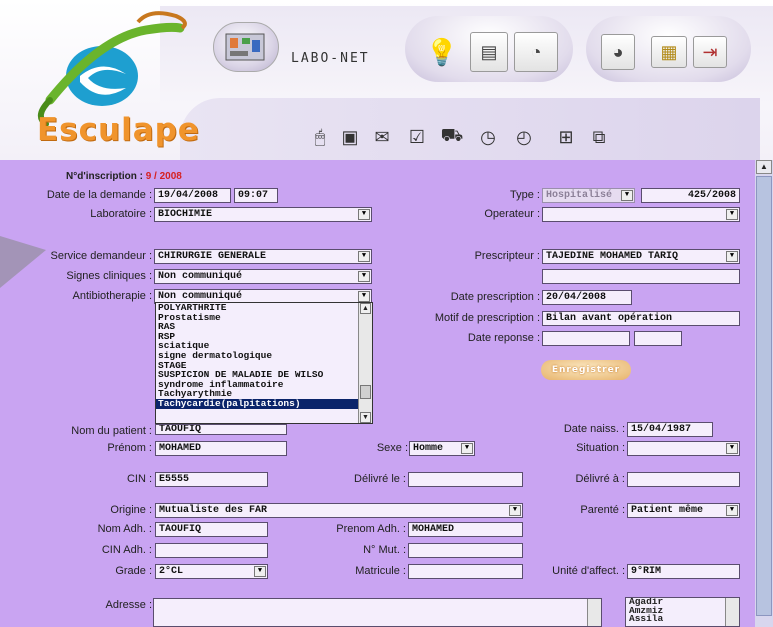 The image size is (773, 627). I want to click on date-reponse-field, so click(586, 338).